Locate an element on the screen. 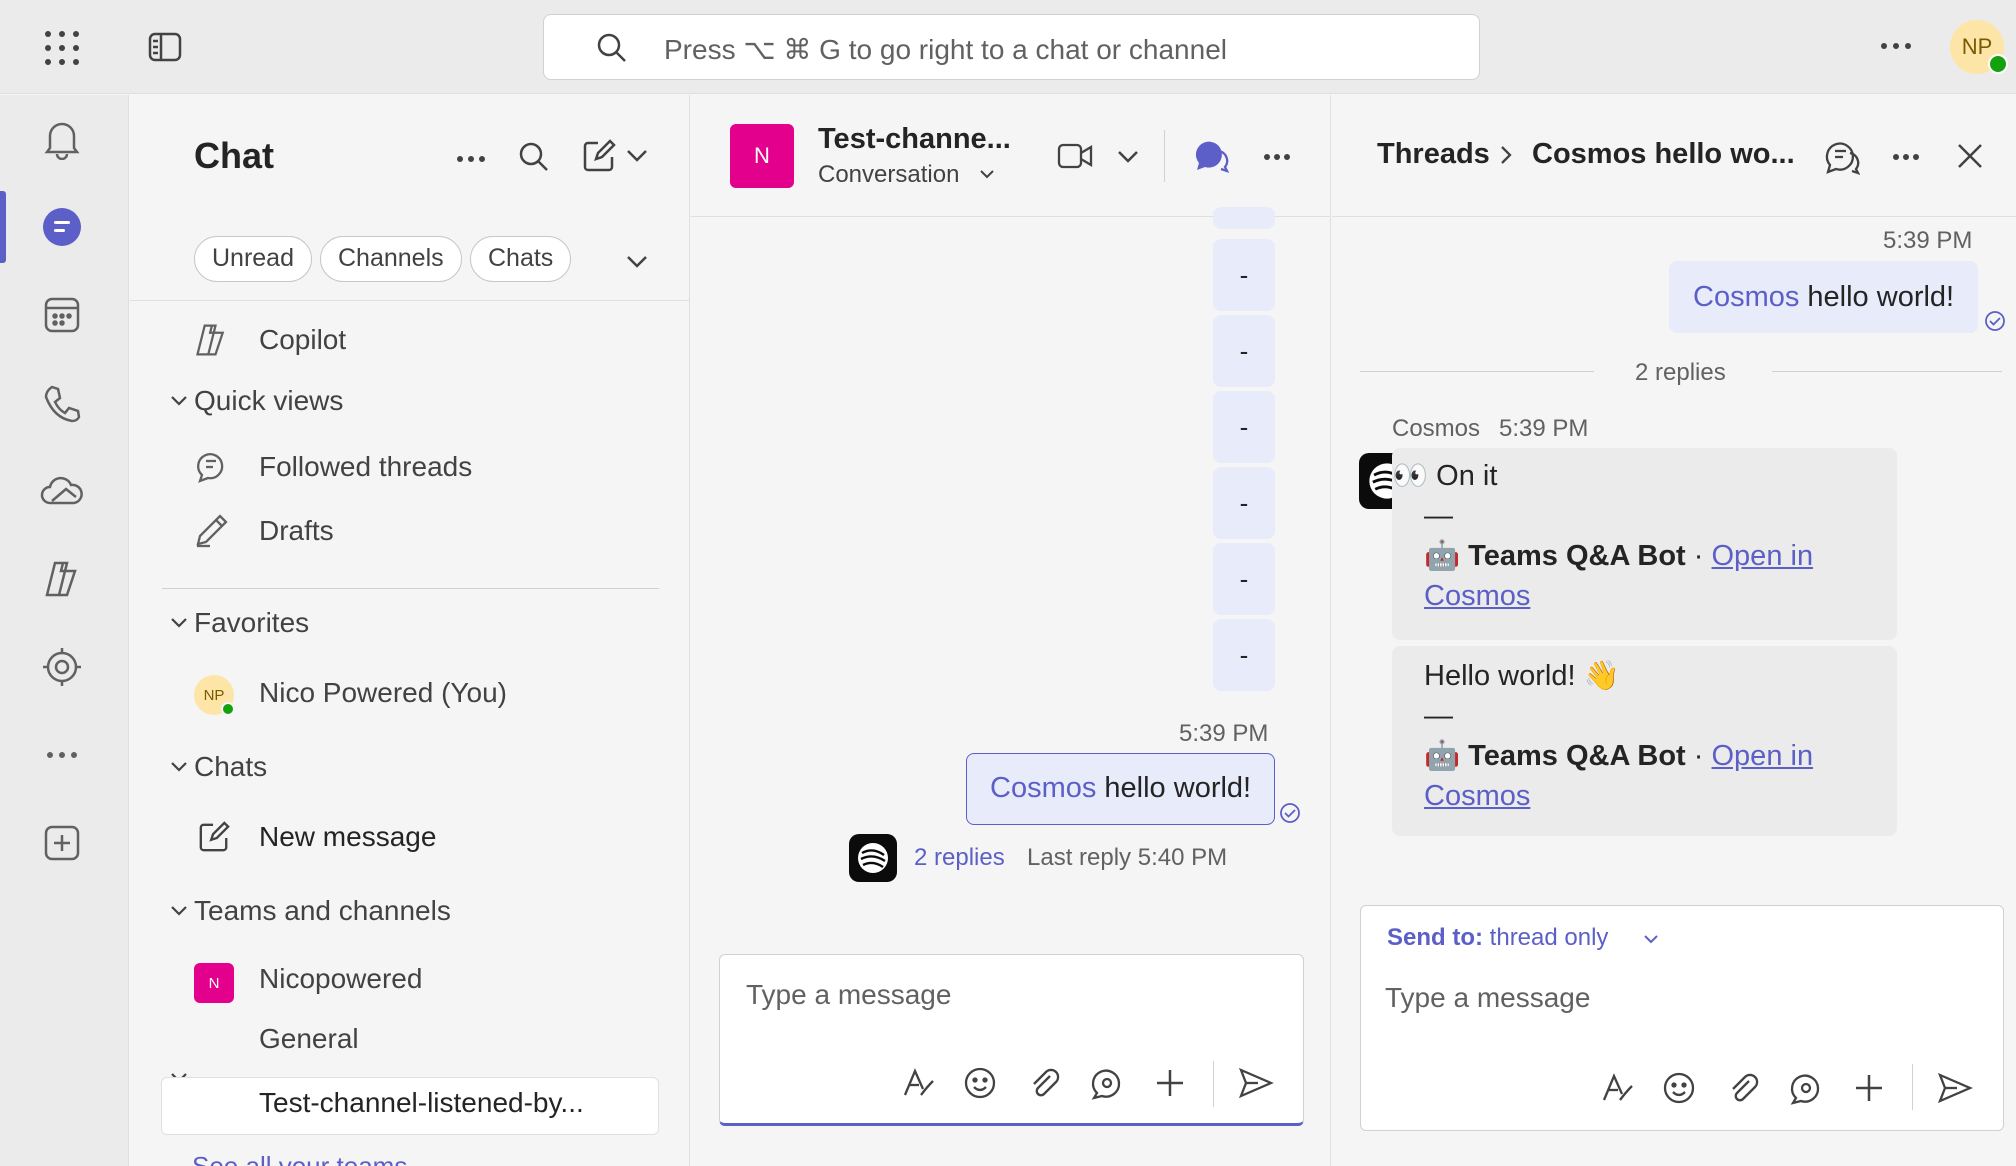 This screenshot has height=1166, width=2016. filter-unread: Unread is located at coordinates (253, 259).